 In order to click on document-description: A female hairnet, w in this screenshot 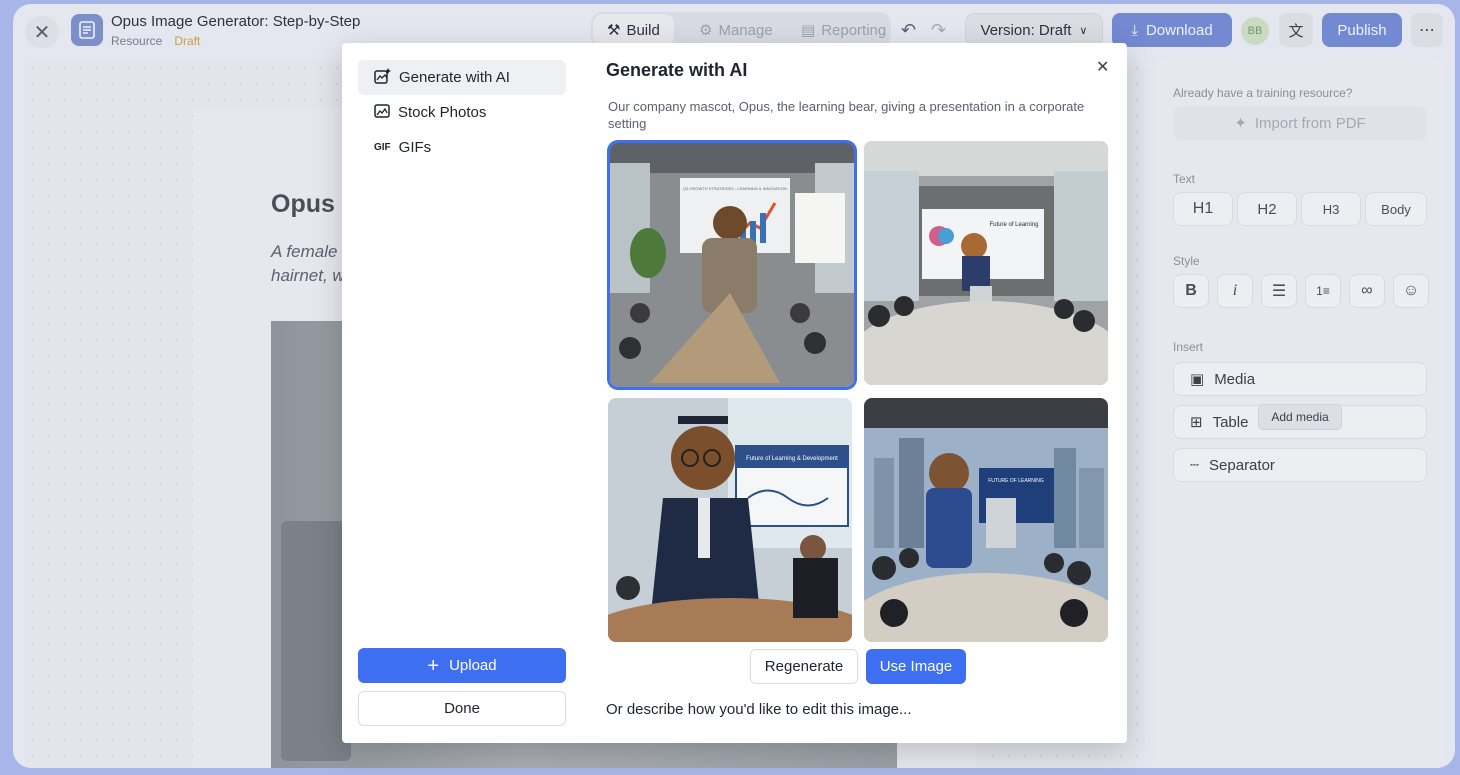, I will do `click(308, 263)`.